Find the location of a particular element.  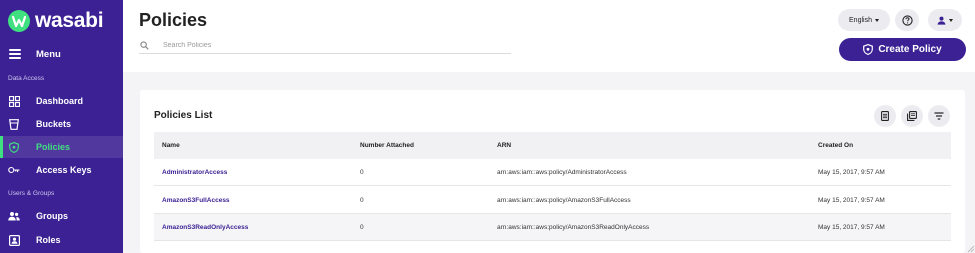

column-header-number-attached: Number Attached is located at coordinates (387, 145).